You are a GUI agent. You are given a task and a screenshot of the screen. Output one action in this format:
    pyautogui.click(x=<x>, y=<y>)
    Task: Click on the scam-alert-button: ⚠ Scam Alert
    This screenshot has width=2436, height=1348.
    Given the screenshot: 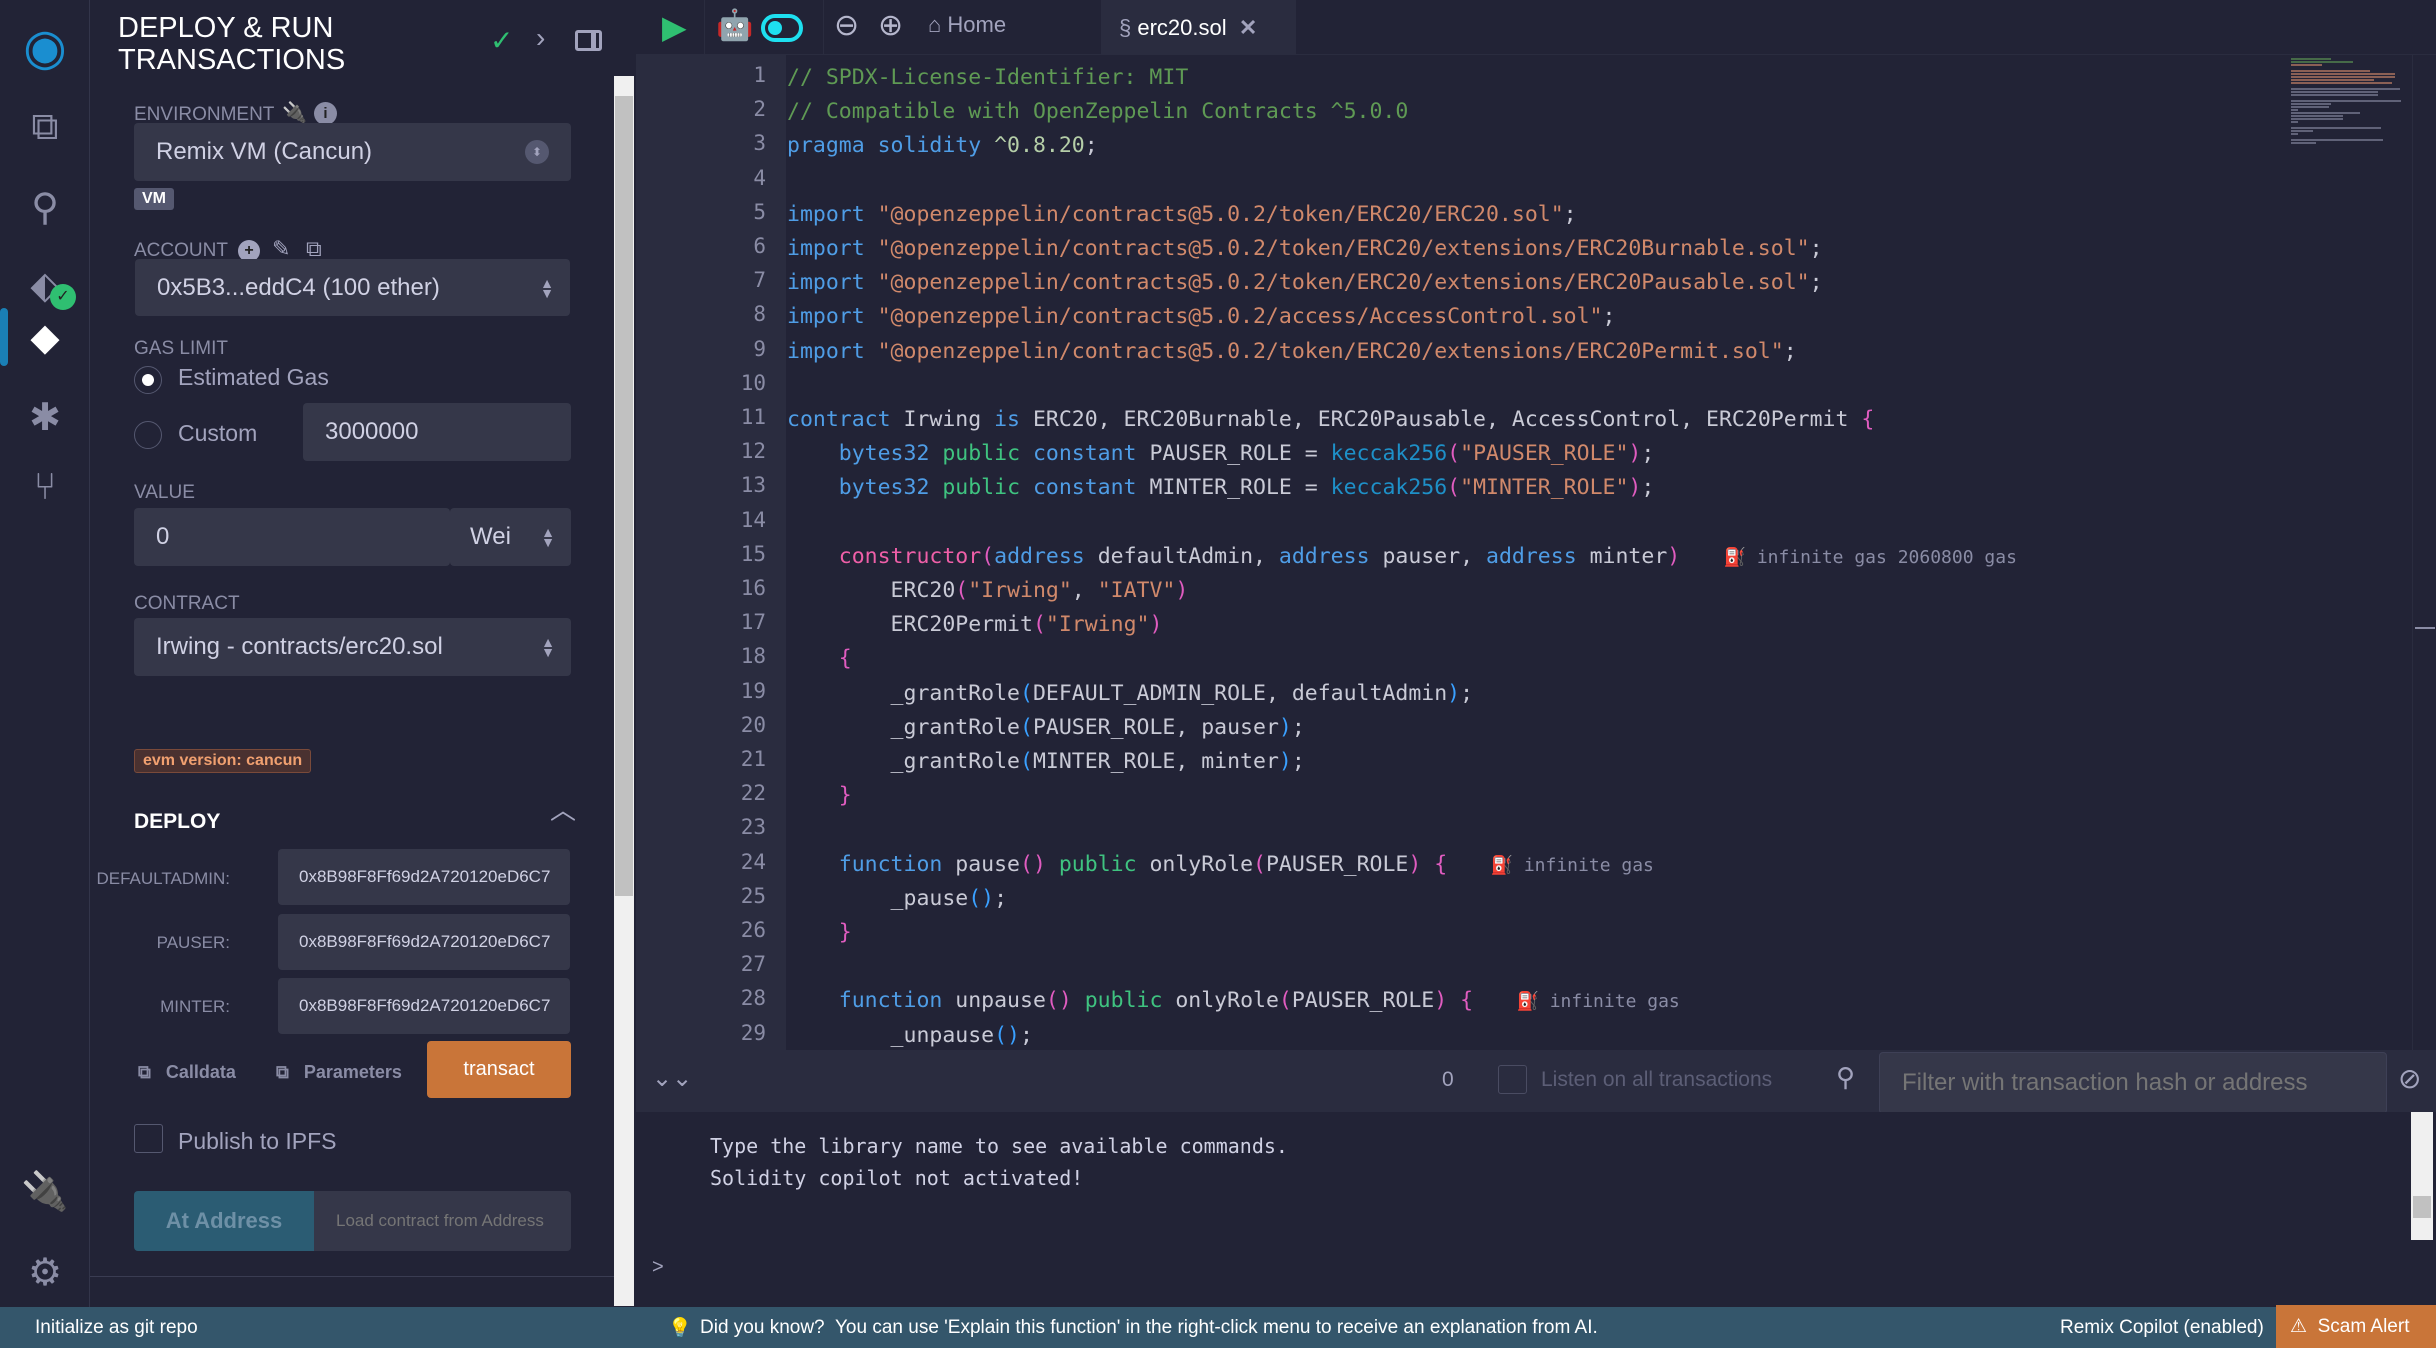 What is the action you would take?
    pyautogui.click(x=2356, y=1326)
    